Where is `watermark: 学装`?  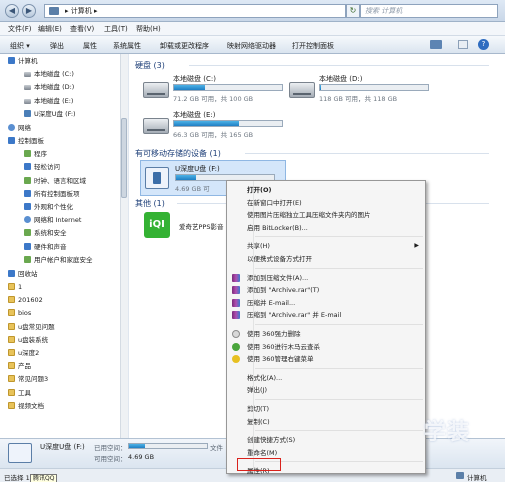 watermark: 学装 is located at coordinates (447, 432).